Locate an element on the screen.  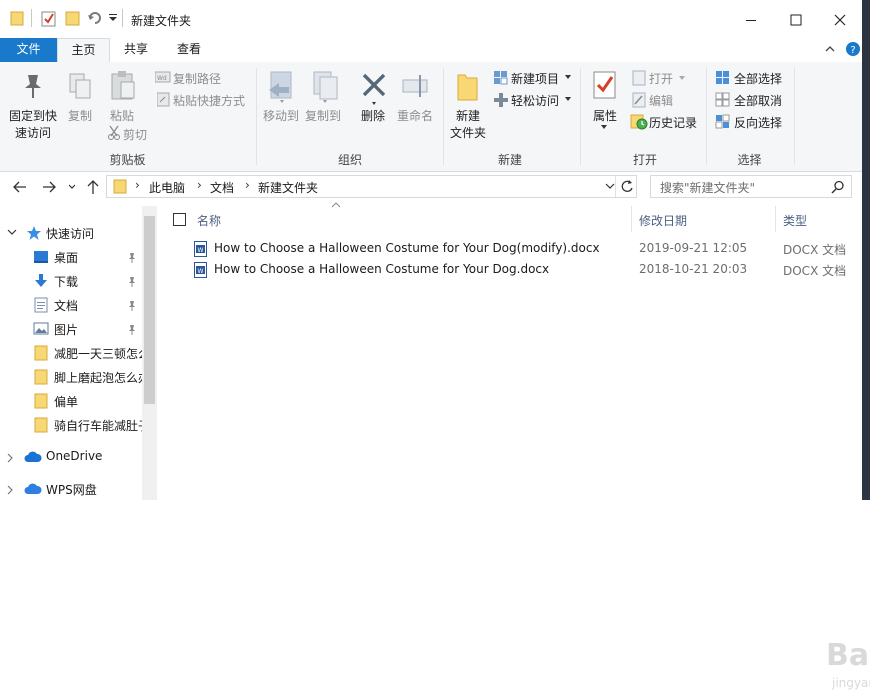
invert-selection-label: 反向选择 is located at coordinates (758, 122).